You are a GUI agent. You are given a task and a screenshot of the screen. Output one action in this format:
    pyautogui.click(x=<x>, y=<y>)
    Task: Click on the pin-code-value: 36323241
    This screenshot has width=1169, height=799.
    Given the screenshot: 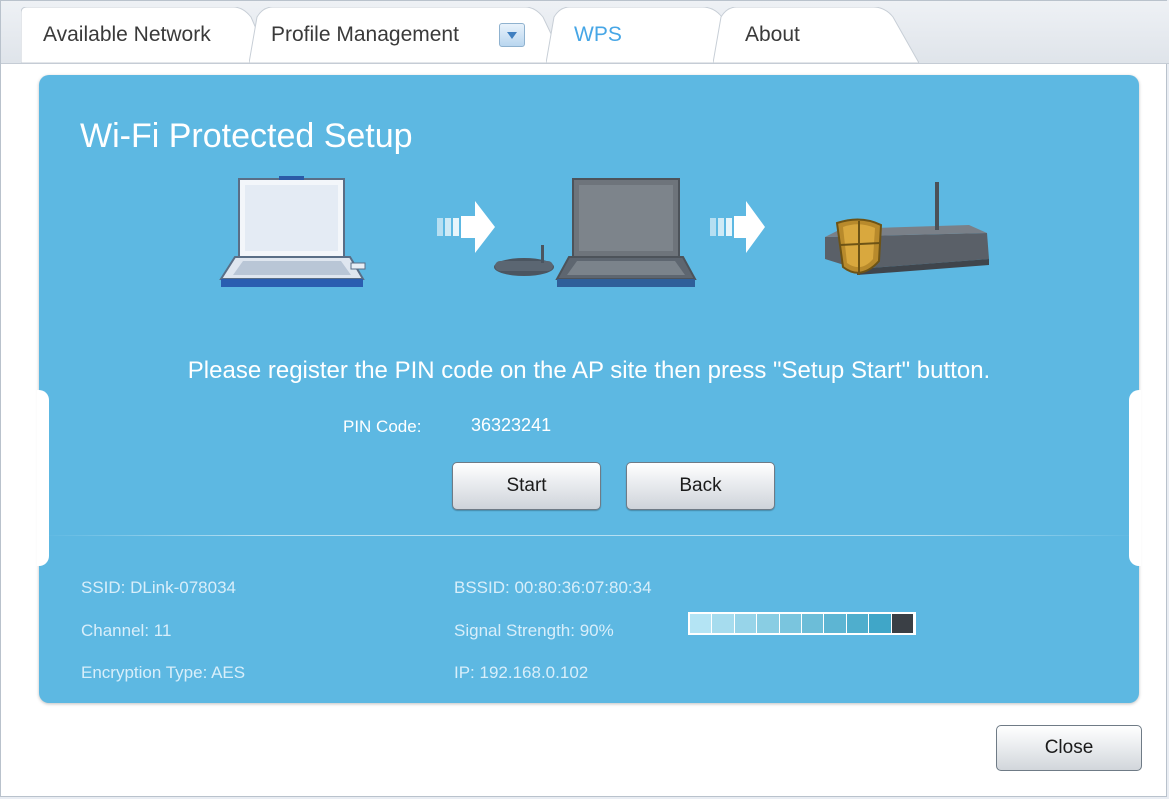 What is the action you would take?
    pyautogui.click(x=511, y=425)
    